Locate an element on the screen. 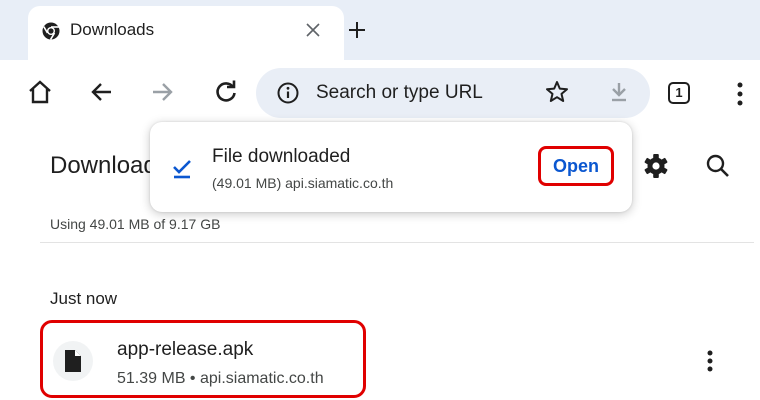 The height and width of the screenshot is (400, 760). close-icon is located at coordinates (313, 32).